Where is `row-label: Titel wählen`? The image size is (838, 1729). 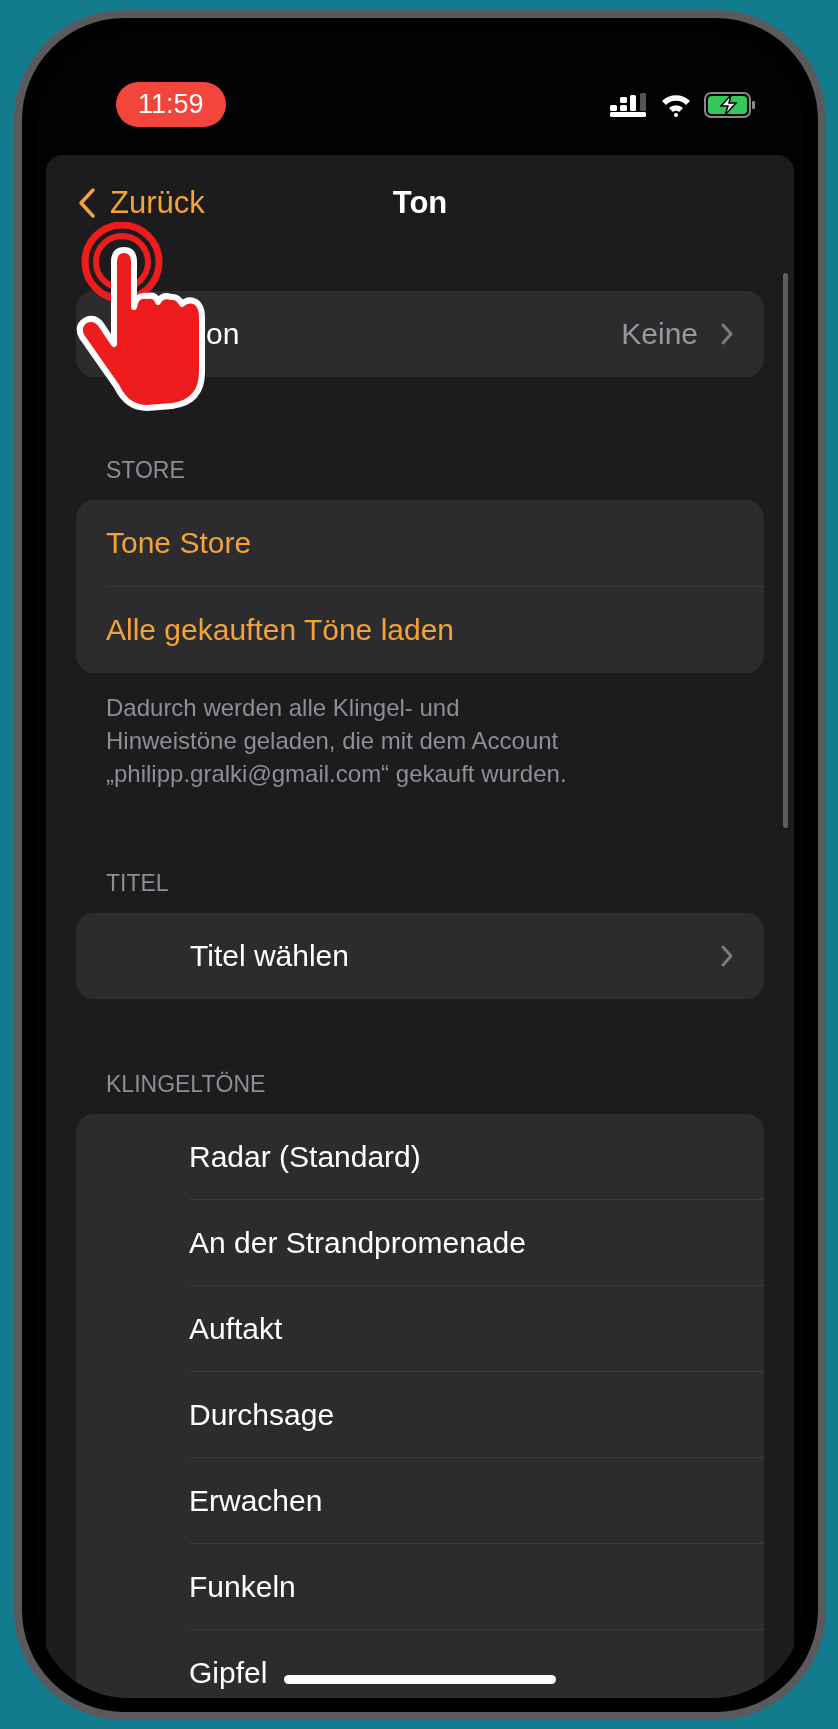 row-label: Titel wählen is located at coordinates (269, 956).